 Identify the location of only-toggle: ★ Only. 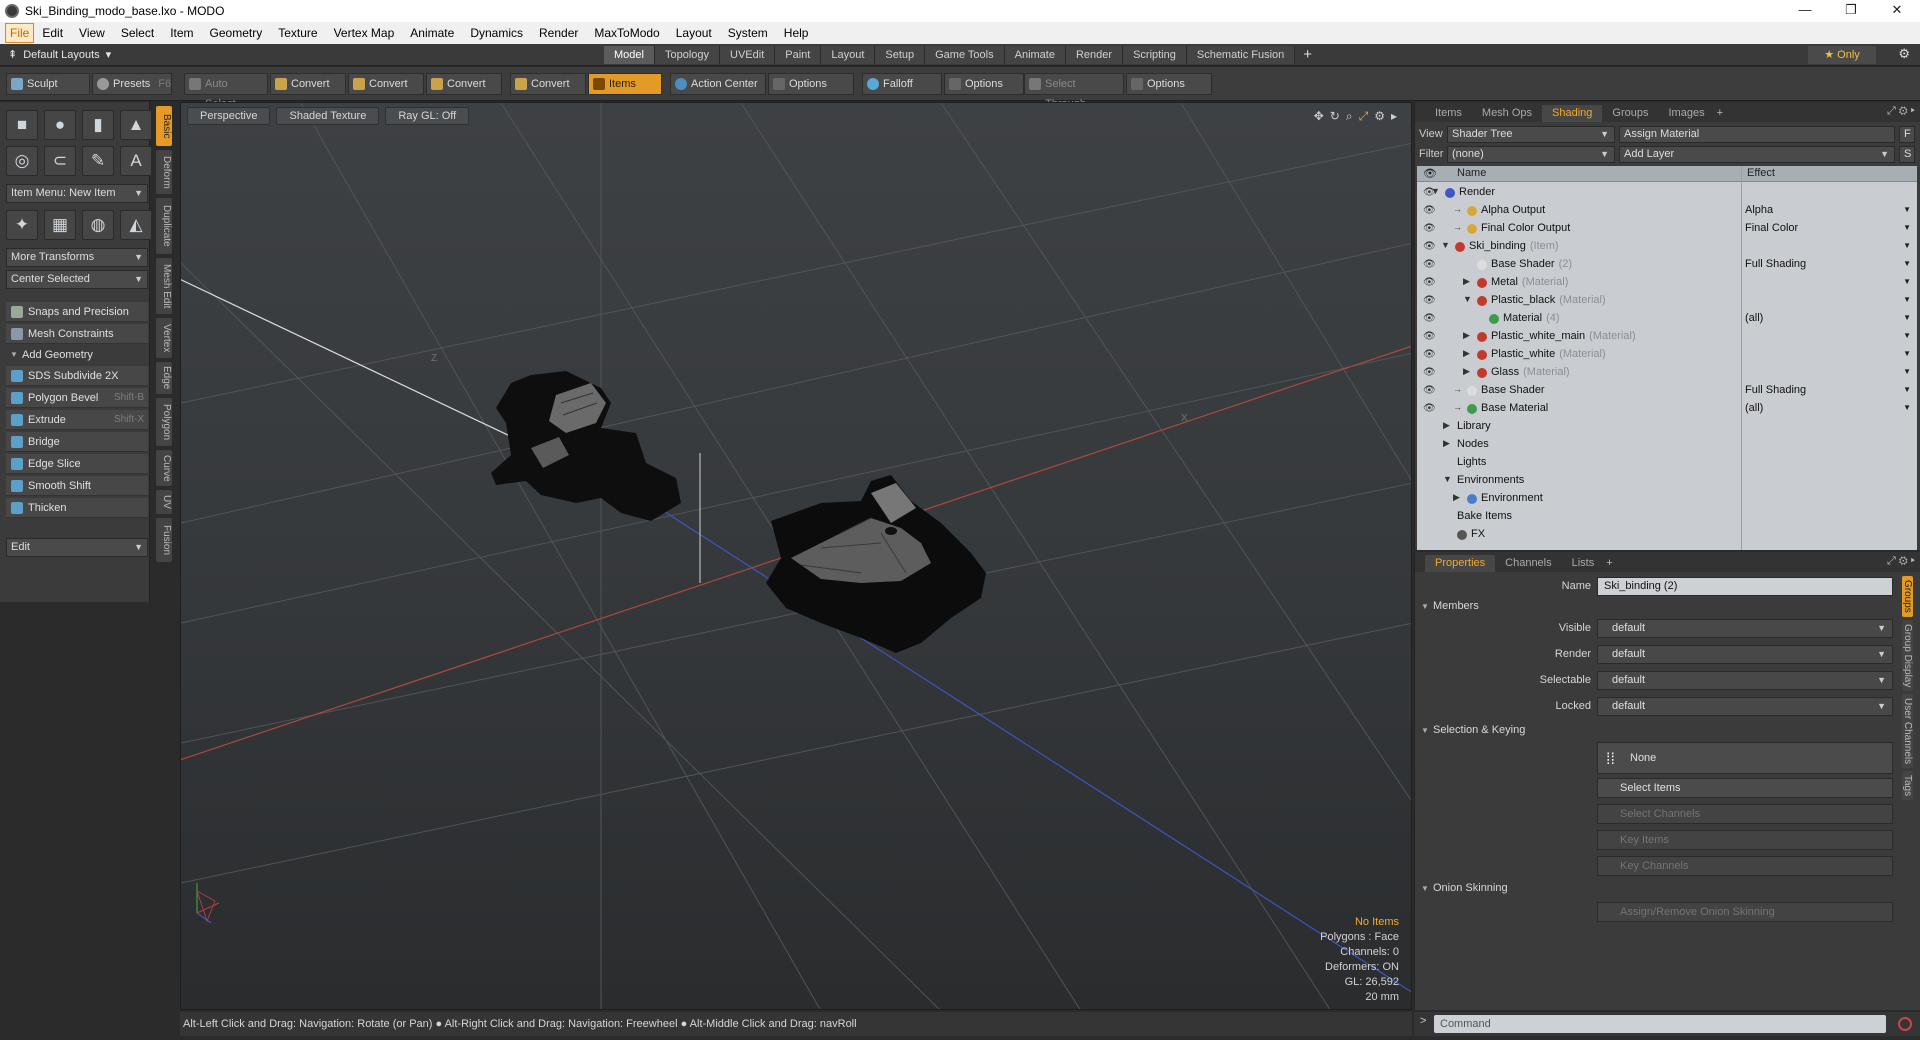
(1842, 55).